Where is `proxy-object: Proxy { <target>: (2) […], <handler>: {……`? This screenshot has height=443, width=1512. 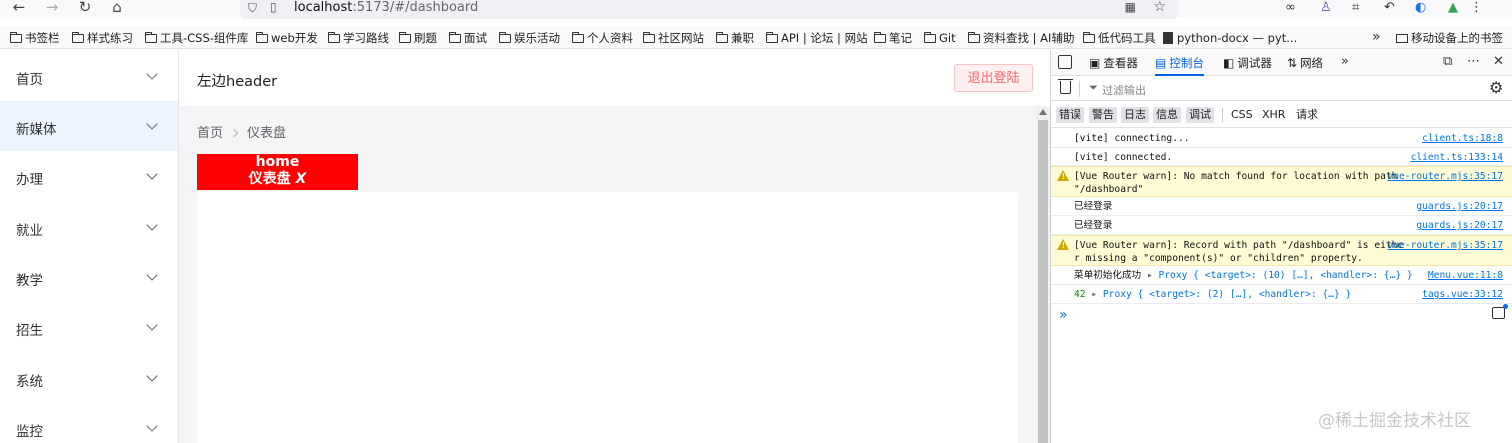 proxy-object: Proxy { <target>: (2) […], <handler>: {…… is located at coordinates (1227, 294).